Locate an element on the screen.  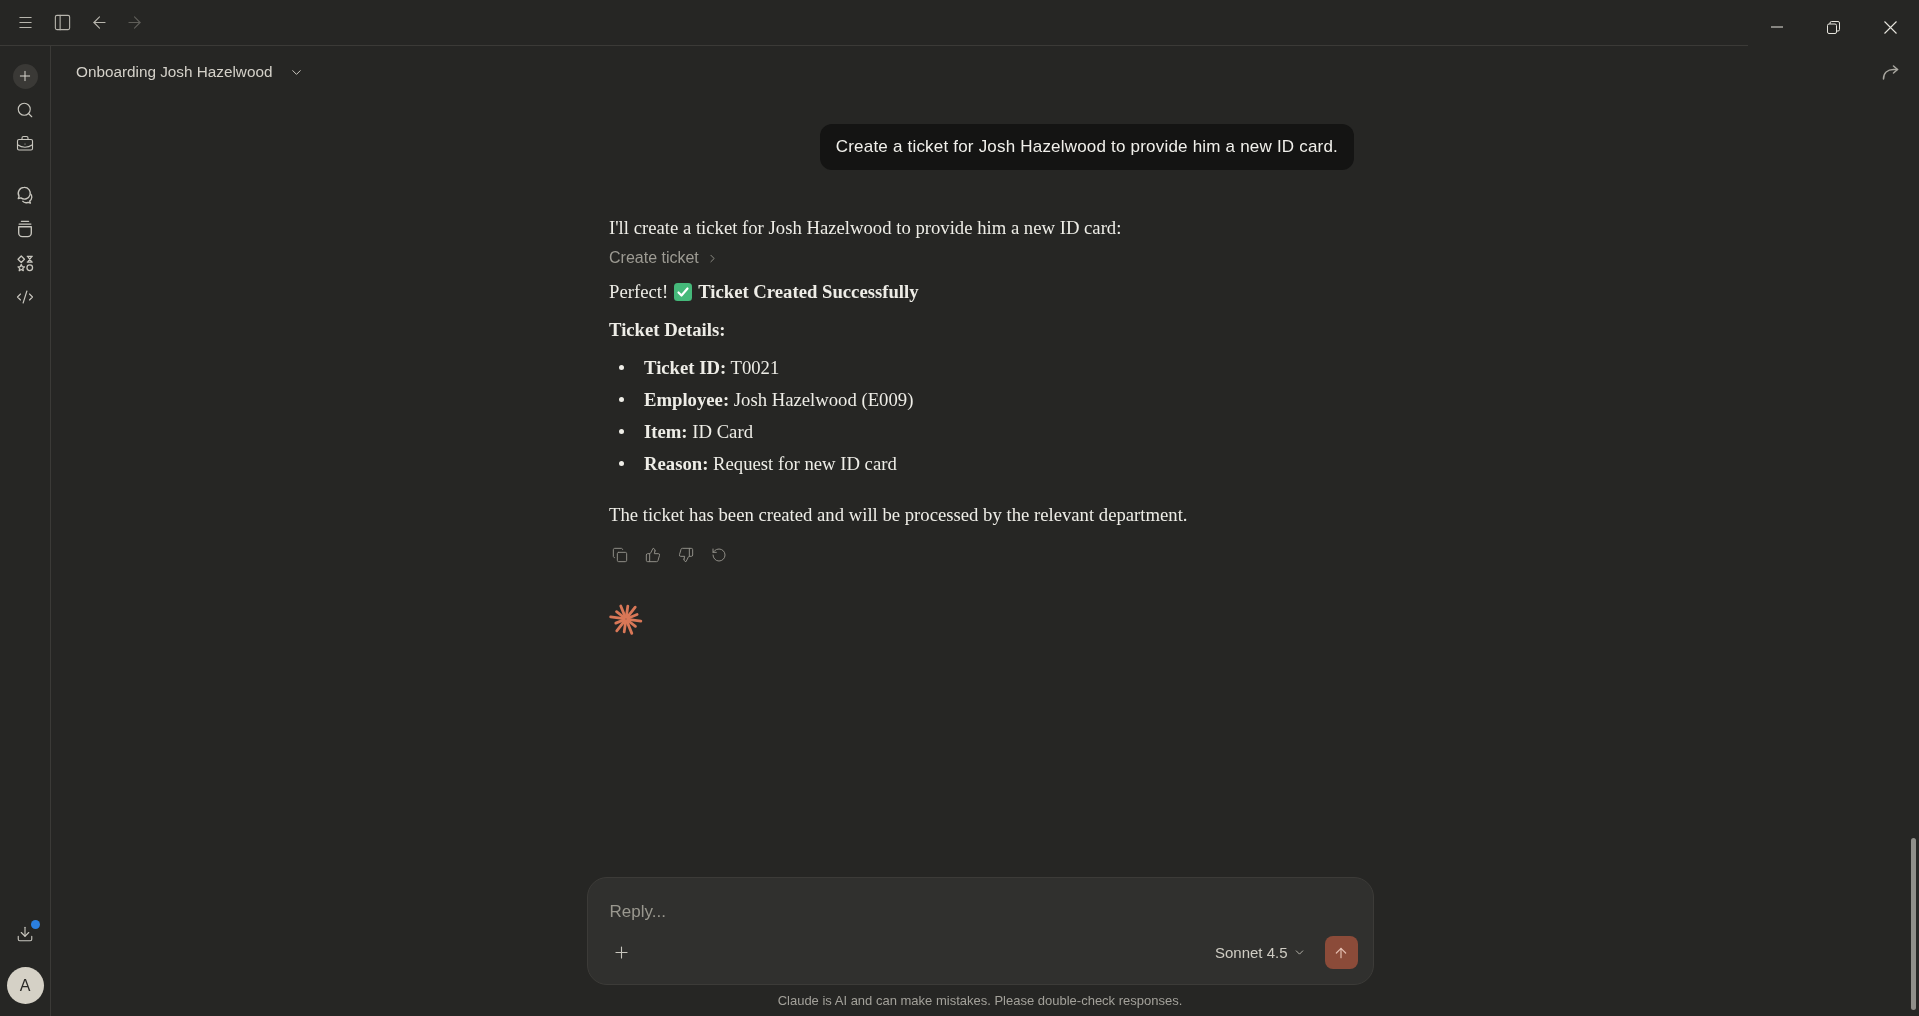
list-item-text: Reason: Request for new ID card is located at coordinates (770, 464).